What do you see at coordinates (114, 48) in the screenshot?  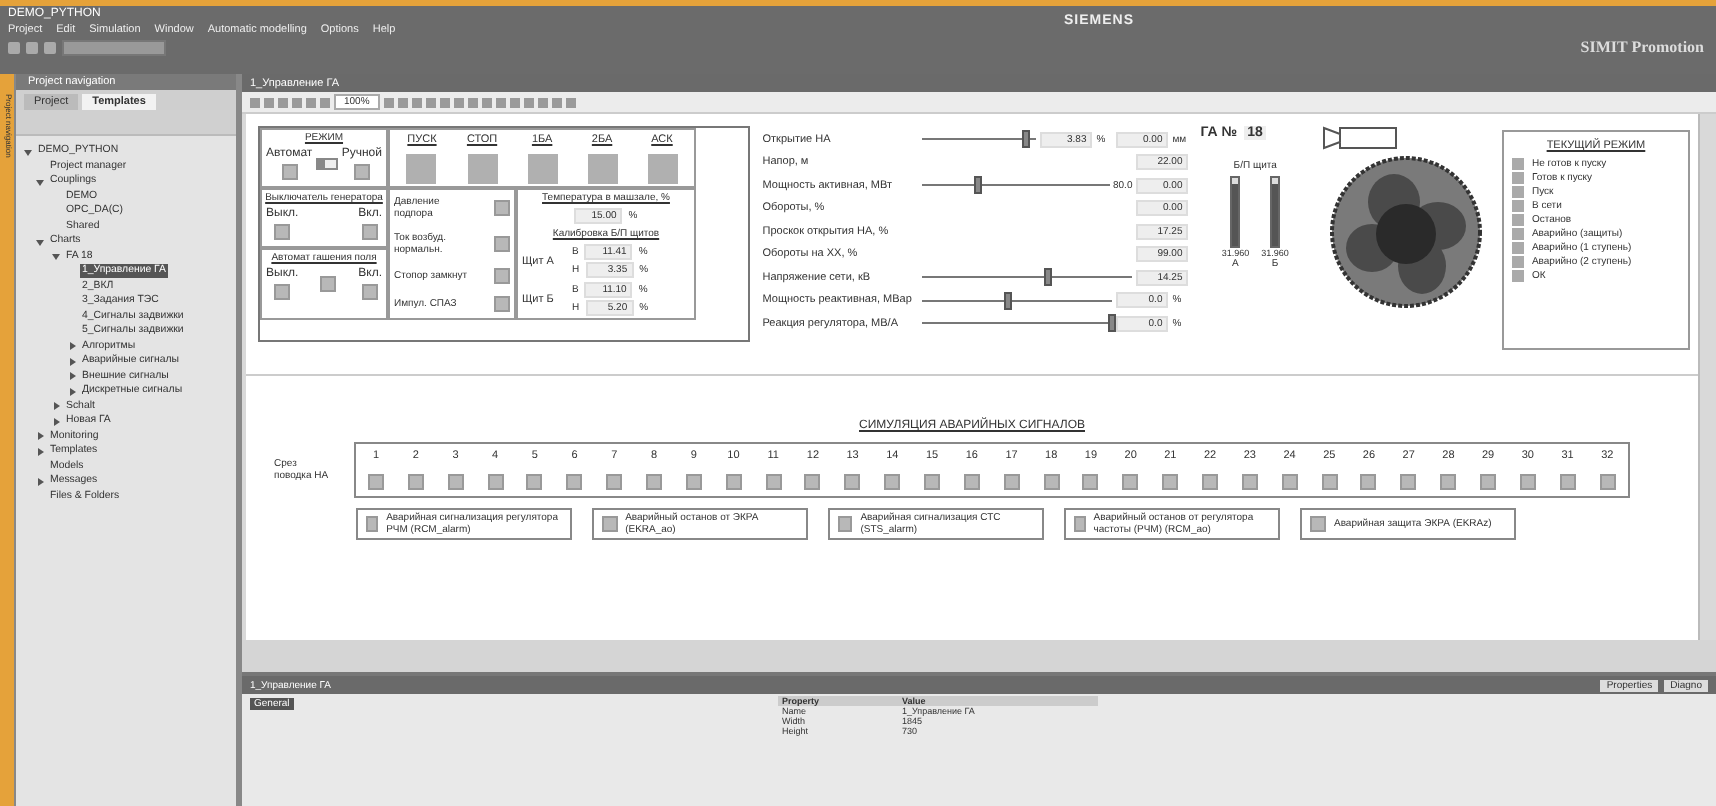 I see `dropdown-field` at bounding box center [114, 48].